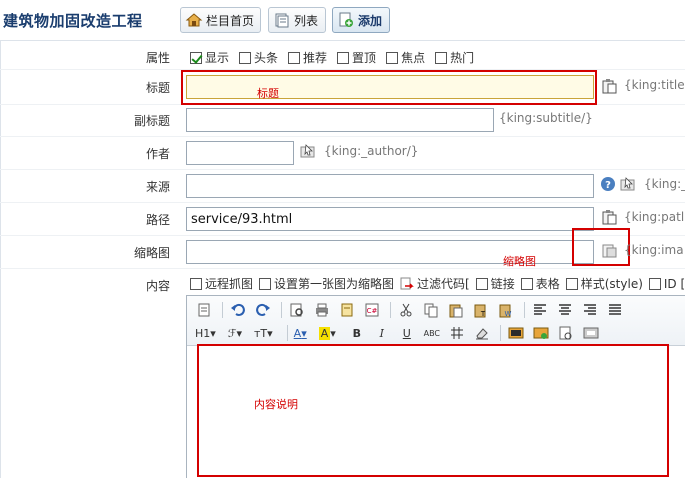  Describe the element at coordinates (209, 57) in the screenshot. I see `attr-show: 显示` at that location.